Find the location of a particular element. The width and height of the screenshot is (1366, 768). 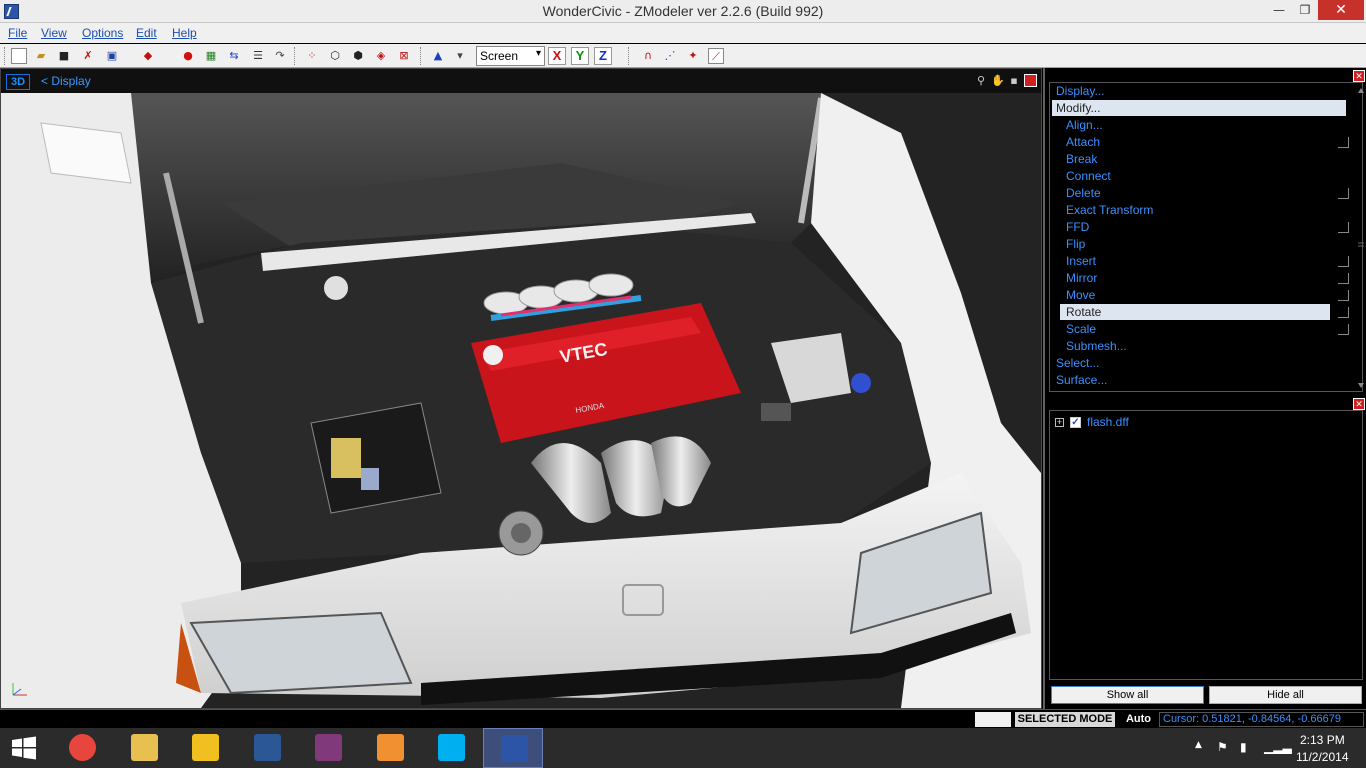

tree-item-file: flash.dff is located at coordinates (1108, 422).